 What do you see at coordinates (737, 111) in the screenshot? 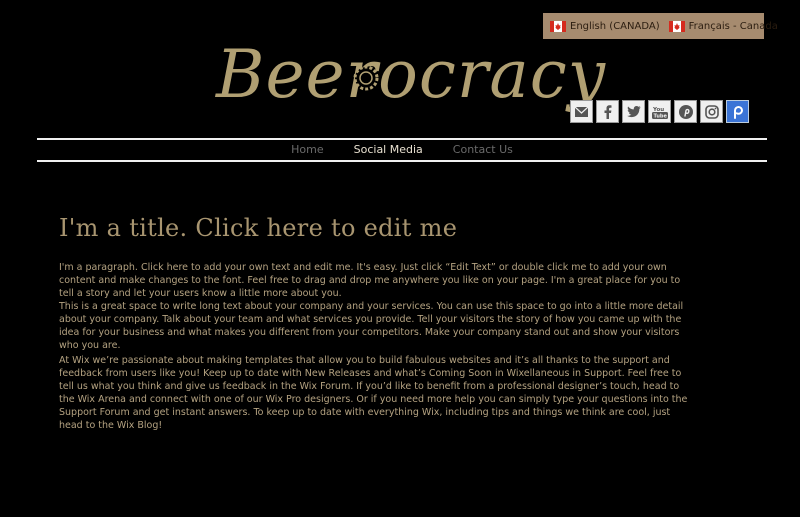
I see `patreon-icon` at bounding box center [737, 111].